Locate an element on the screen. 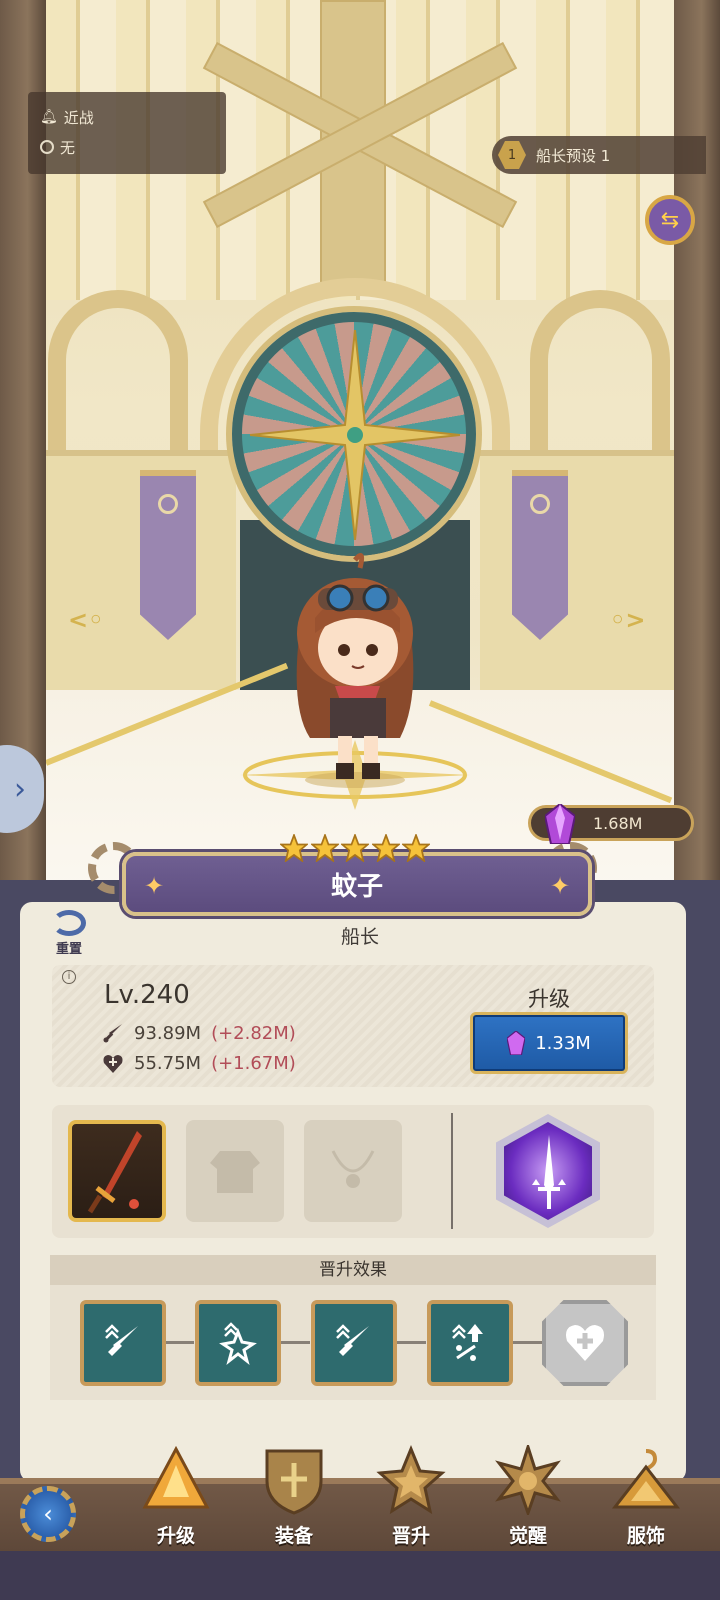 The width and height of the screenshot is (720, 1600). necklace-icon is located at coordinates (353, 1169).